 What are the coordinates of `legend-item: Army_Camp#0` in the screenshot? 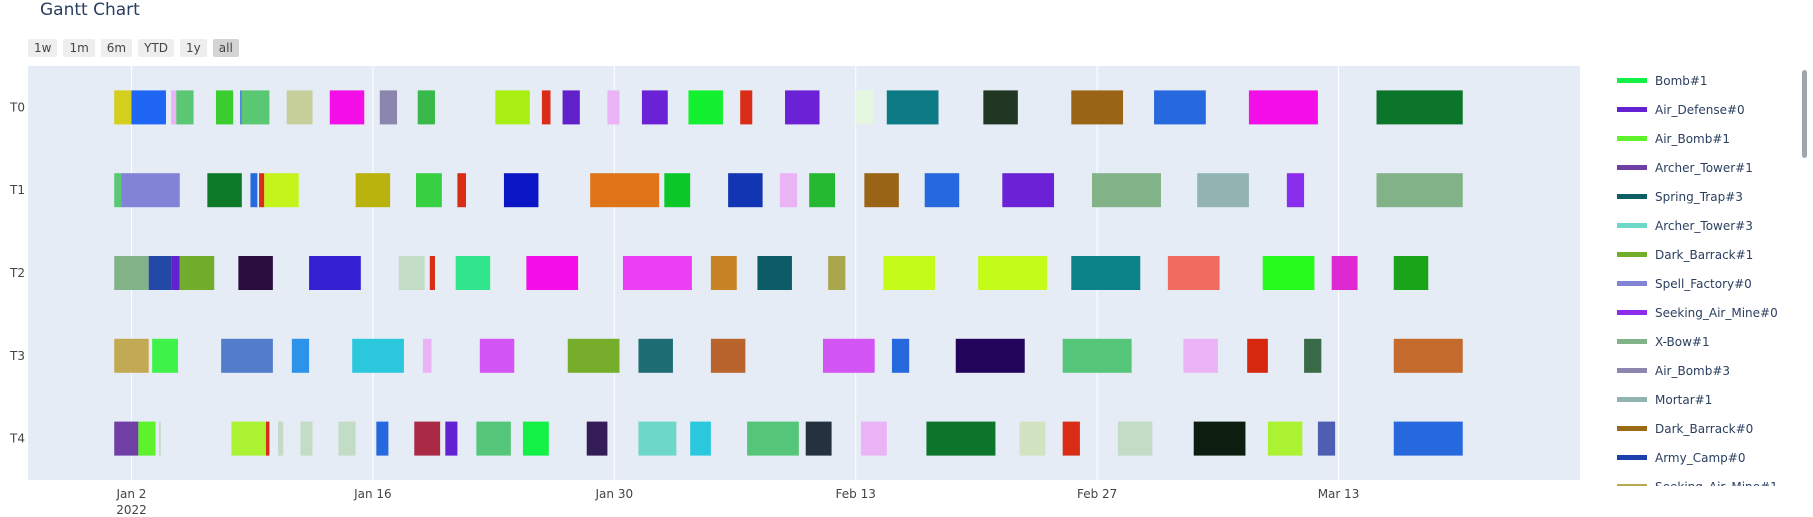 It's located at (1710, 457).